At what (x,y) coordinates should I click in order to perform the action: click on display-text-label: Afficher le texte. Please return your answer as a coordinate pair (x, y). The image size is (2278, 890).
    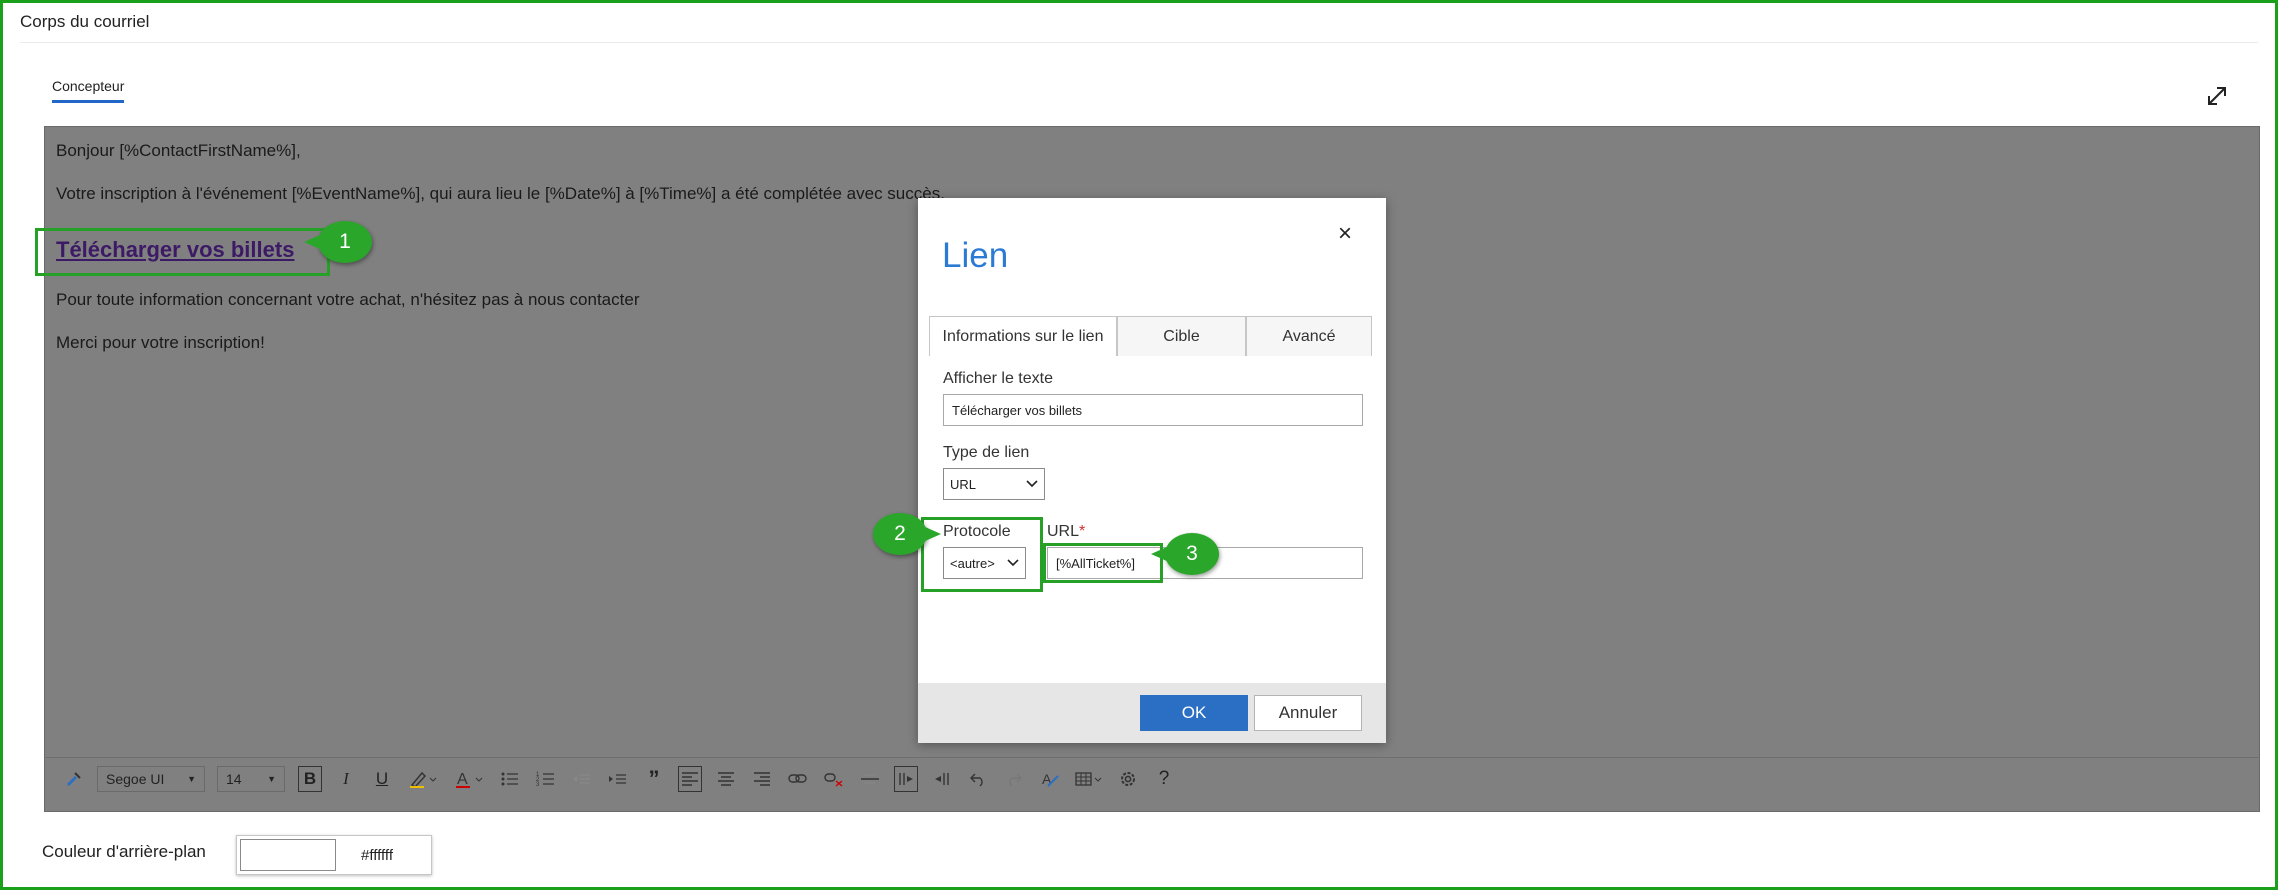
    Looking at the image, I should click on (998, 378).